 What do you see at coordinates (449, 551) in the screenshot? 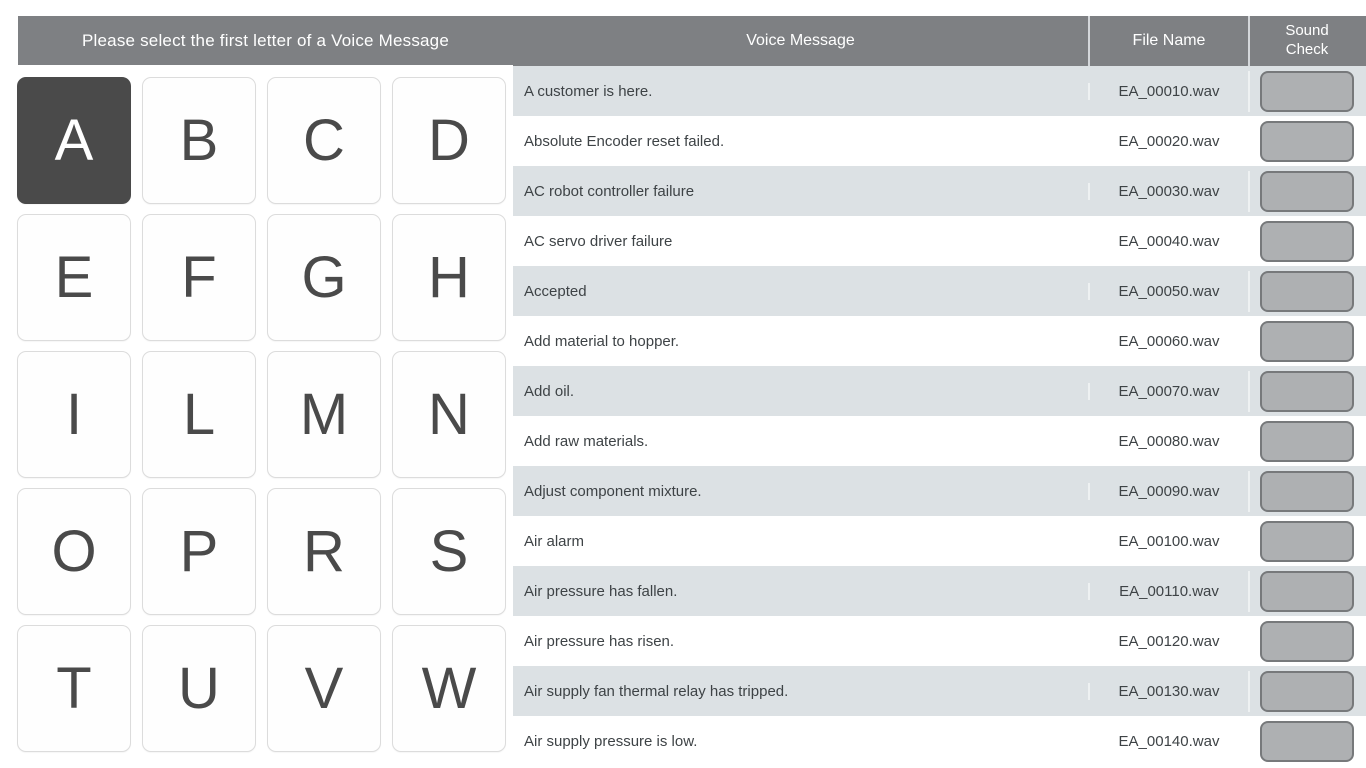
I see `letter-key-s: S` at bounding box center [449, 551].